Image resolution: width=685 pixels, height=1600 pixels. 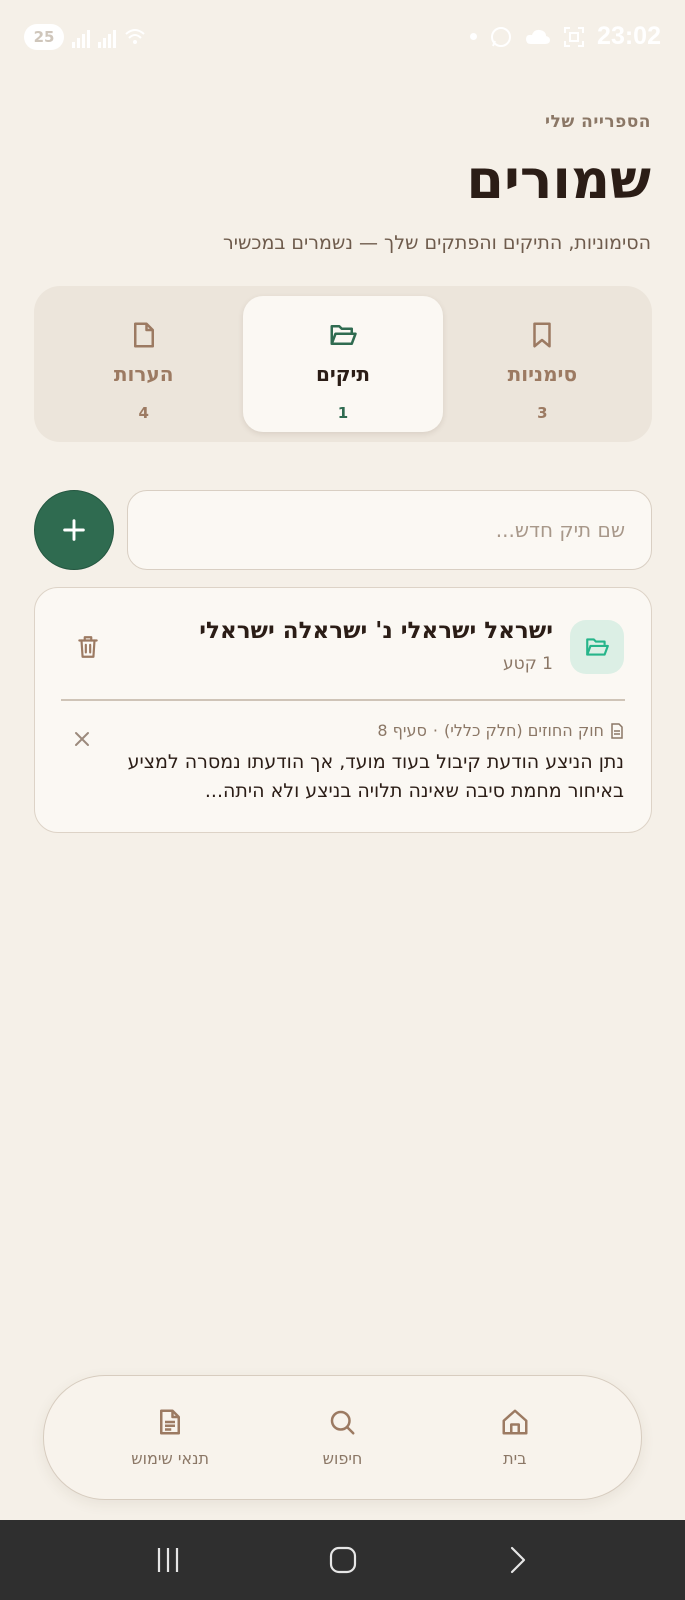 What do you see at coordinates (343, 374) in the screenshot?
I see `tab-folders-label: תיקים` at bounding box center [343, 374].